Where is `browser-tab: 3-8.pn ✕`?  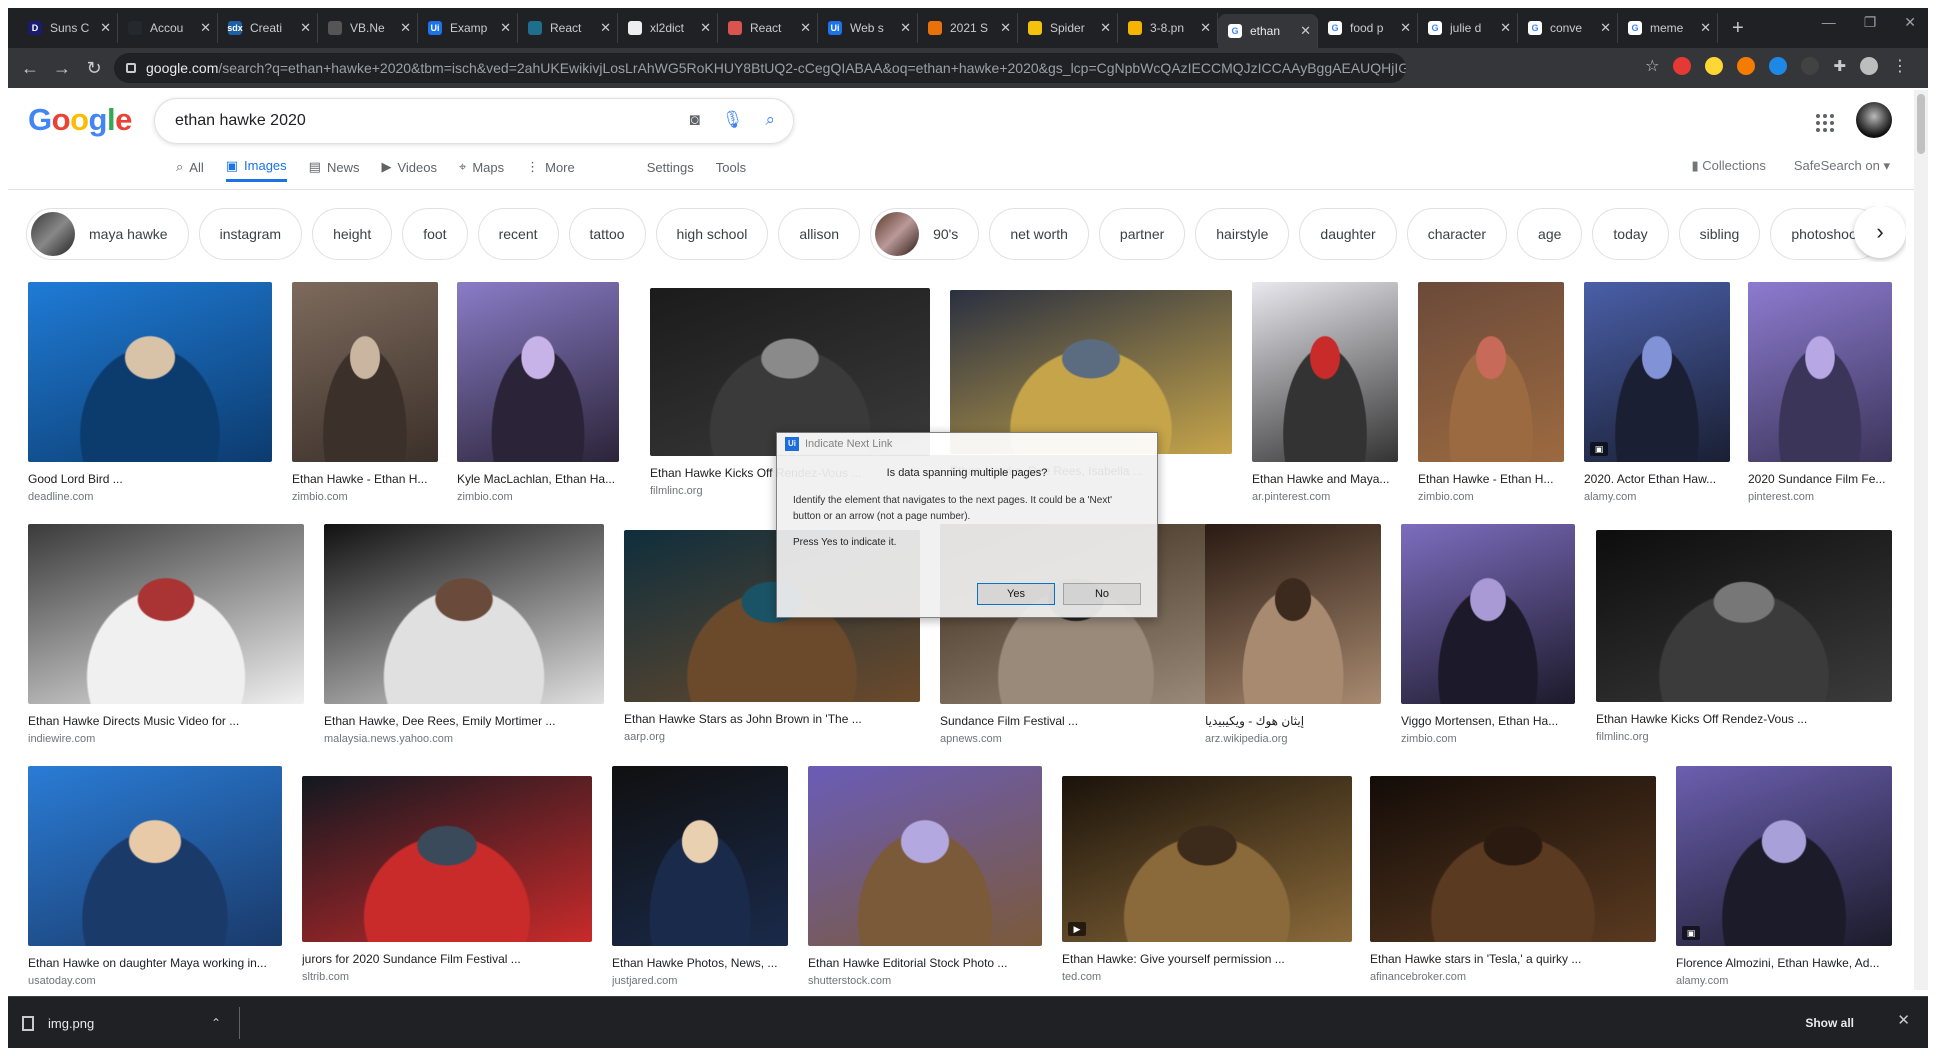
browser-tab: 3-8.pn ✕ is located at coordinates (1168, 28).